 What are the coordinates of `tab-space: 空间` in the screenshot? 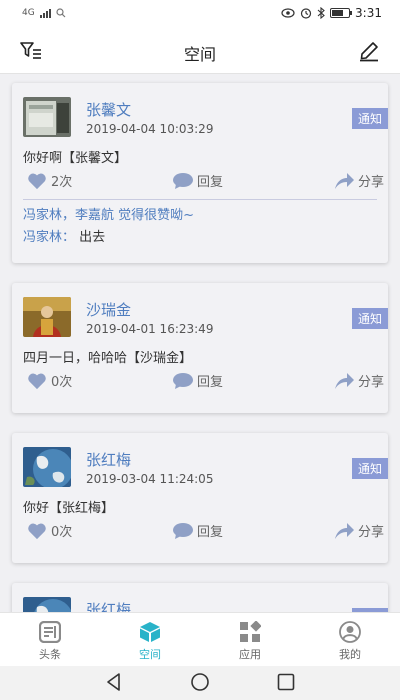 It's located at (150, 641).